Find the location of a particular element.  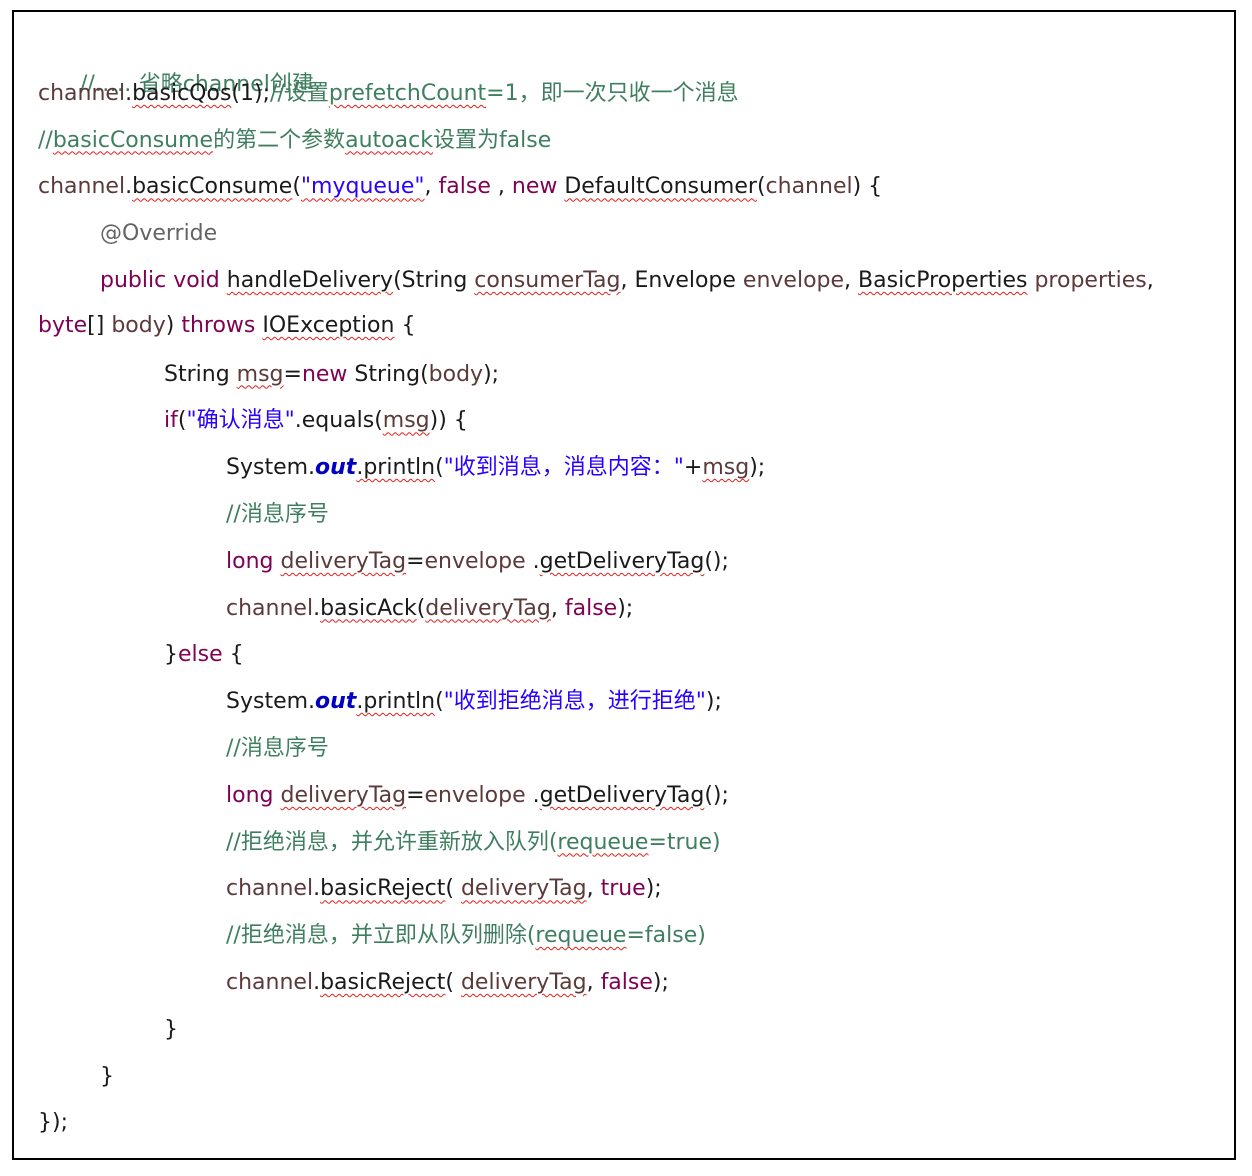

method-name: basicConsume is located at coordinates (212, 187).